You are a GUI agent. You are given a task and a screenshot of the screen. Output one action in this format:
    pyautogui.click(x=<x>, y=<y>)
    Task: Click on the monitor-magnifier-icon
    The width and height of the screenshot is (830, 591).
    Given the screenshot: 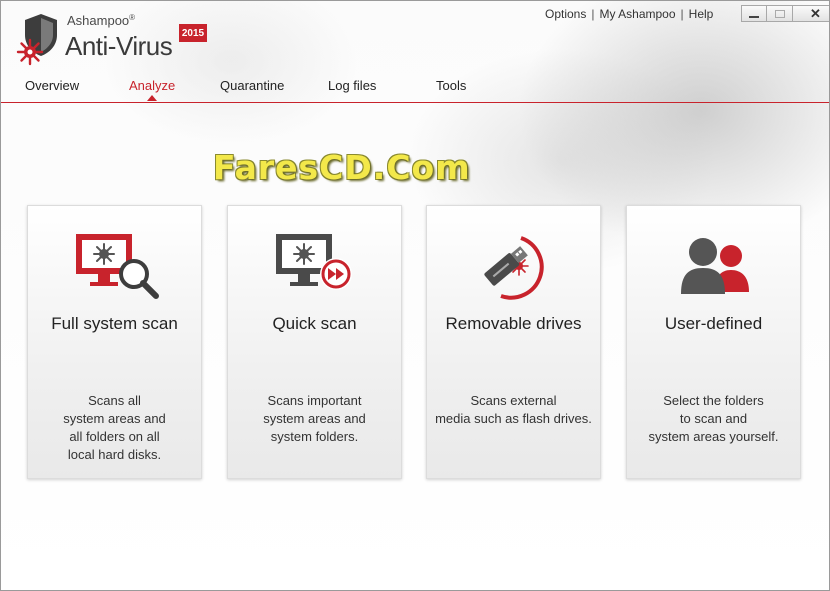 What is the action you would take?
    pyautogui.click(x=117, y=266)
    